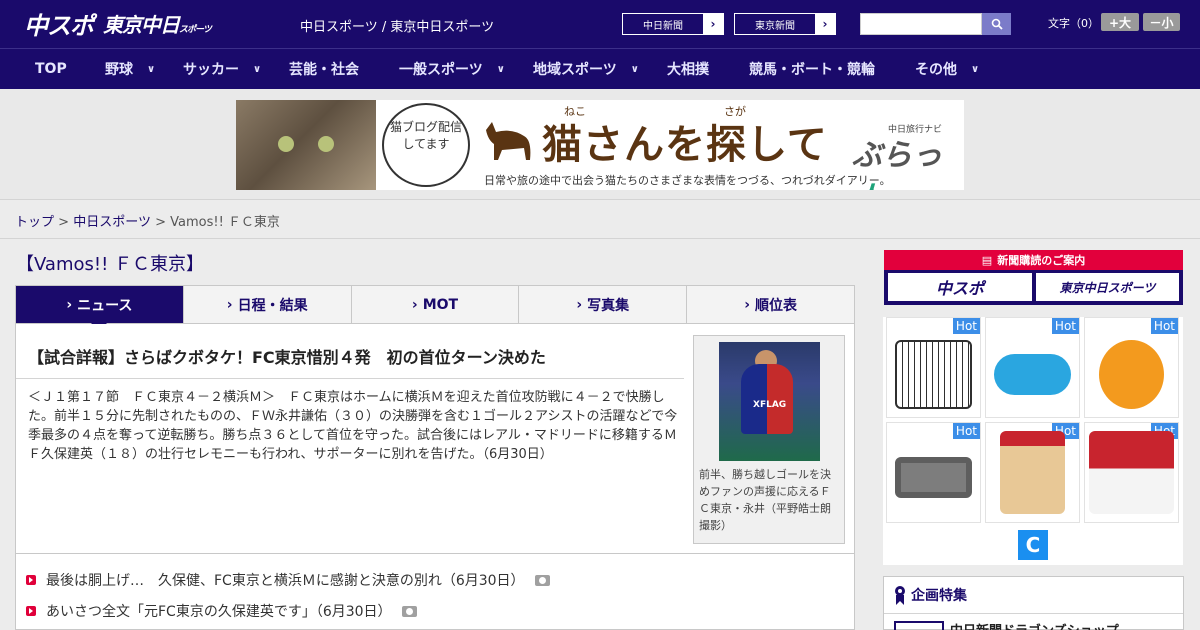 The image size is (1200, 630). I want to click on search-input, so click(921, 24).